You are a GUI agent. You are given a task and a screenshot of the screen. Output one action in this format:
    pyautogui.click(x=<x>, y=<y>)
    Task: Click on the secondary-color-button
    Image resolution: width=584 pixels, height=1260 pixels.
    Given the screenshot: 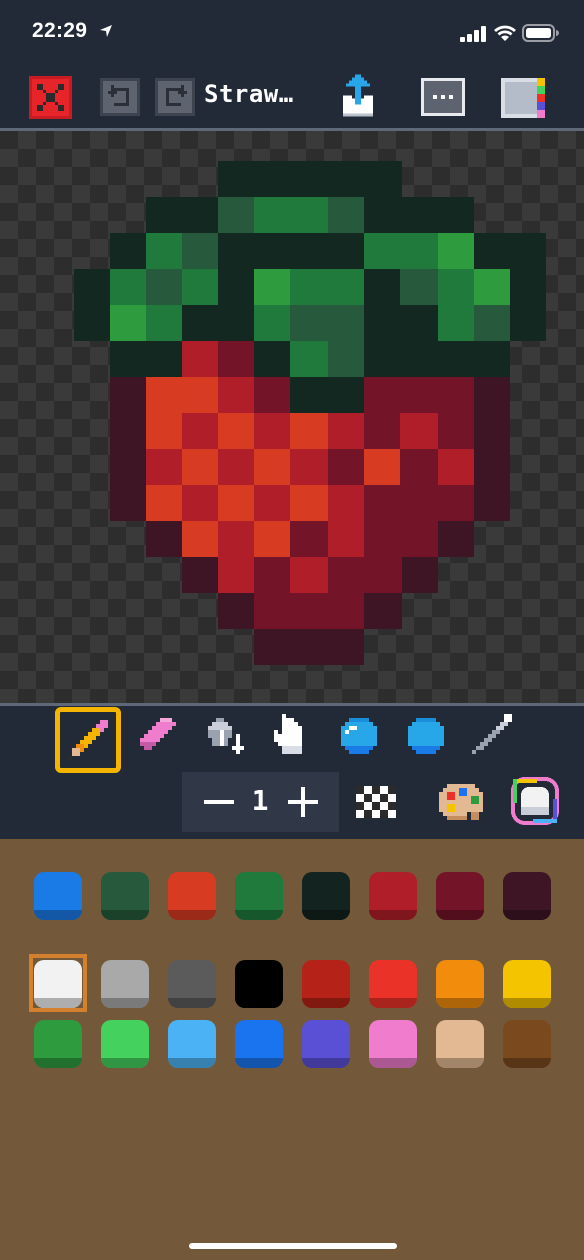 What is the action you would take?
    pyautogui.click(x=430, y=740)
    